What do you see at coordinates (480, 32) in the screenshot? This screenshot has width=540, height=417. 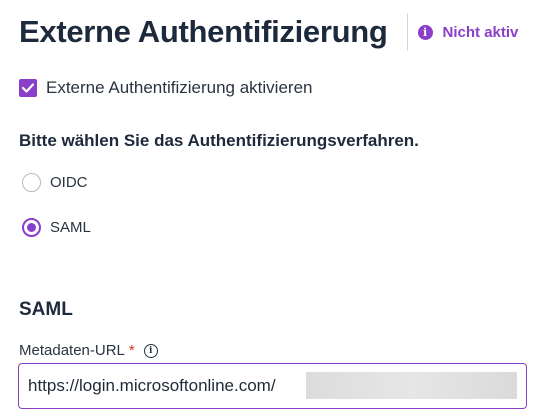 I see `status-label: Nicht aktiv` at bounding box center [480, 32].